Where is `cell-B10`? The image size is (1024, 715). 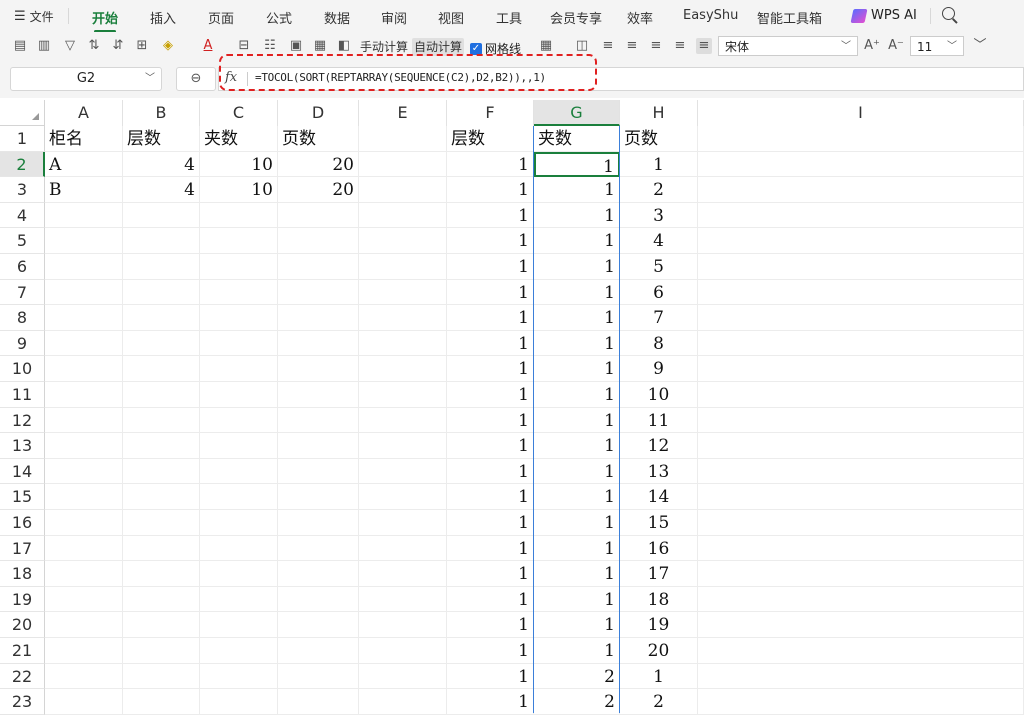 cell-B10 is located at coordinates (161, 369).